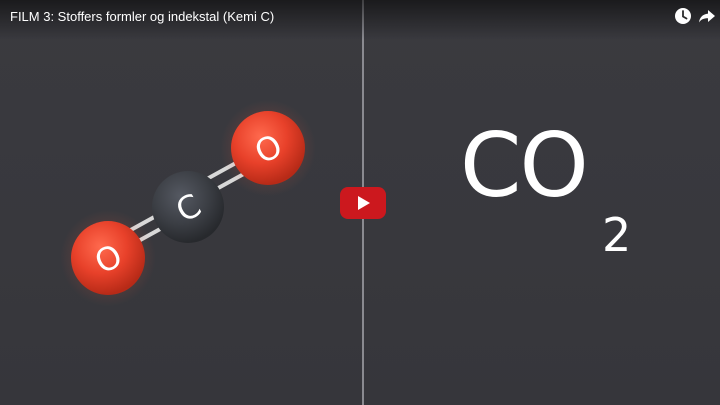 The image size is (720, 405). I want to click on chemical-formula: CO, so click(524, 165).